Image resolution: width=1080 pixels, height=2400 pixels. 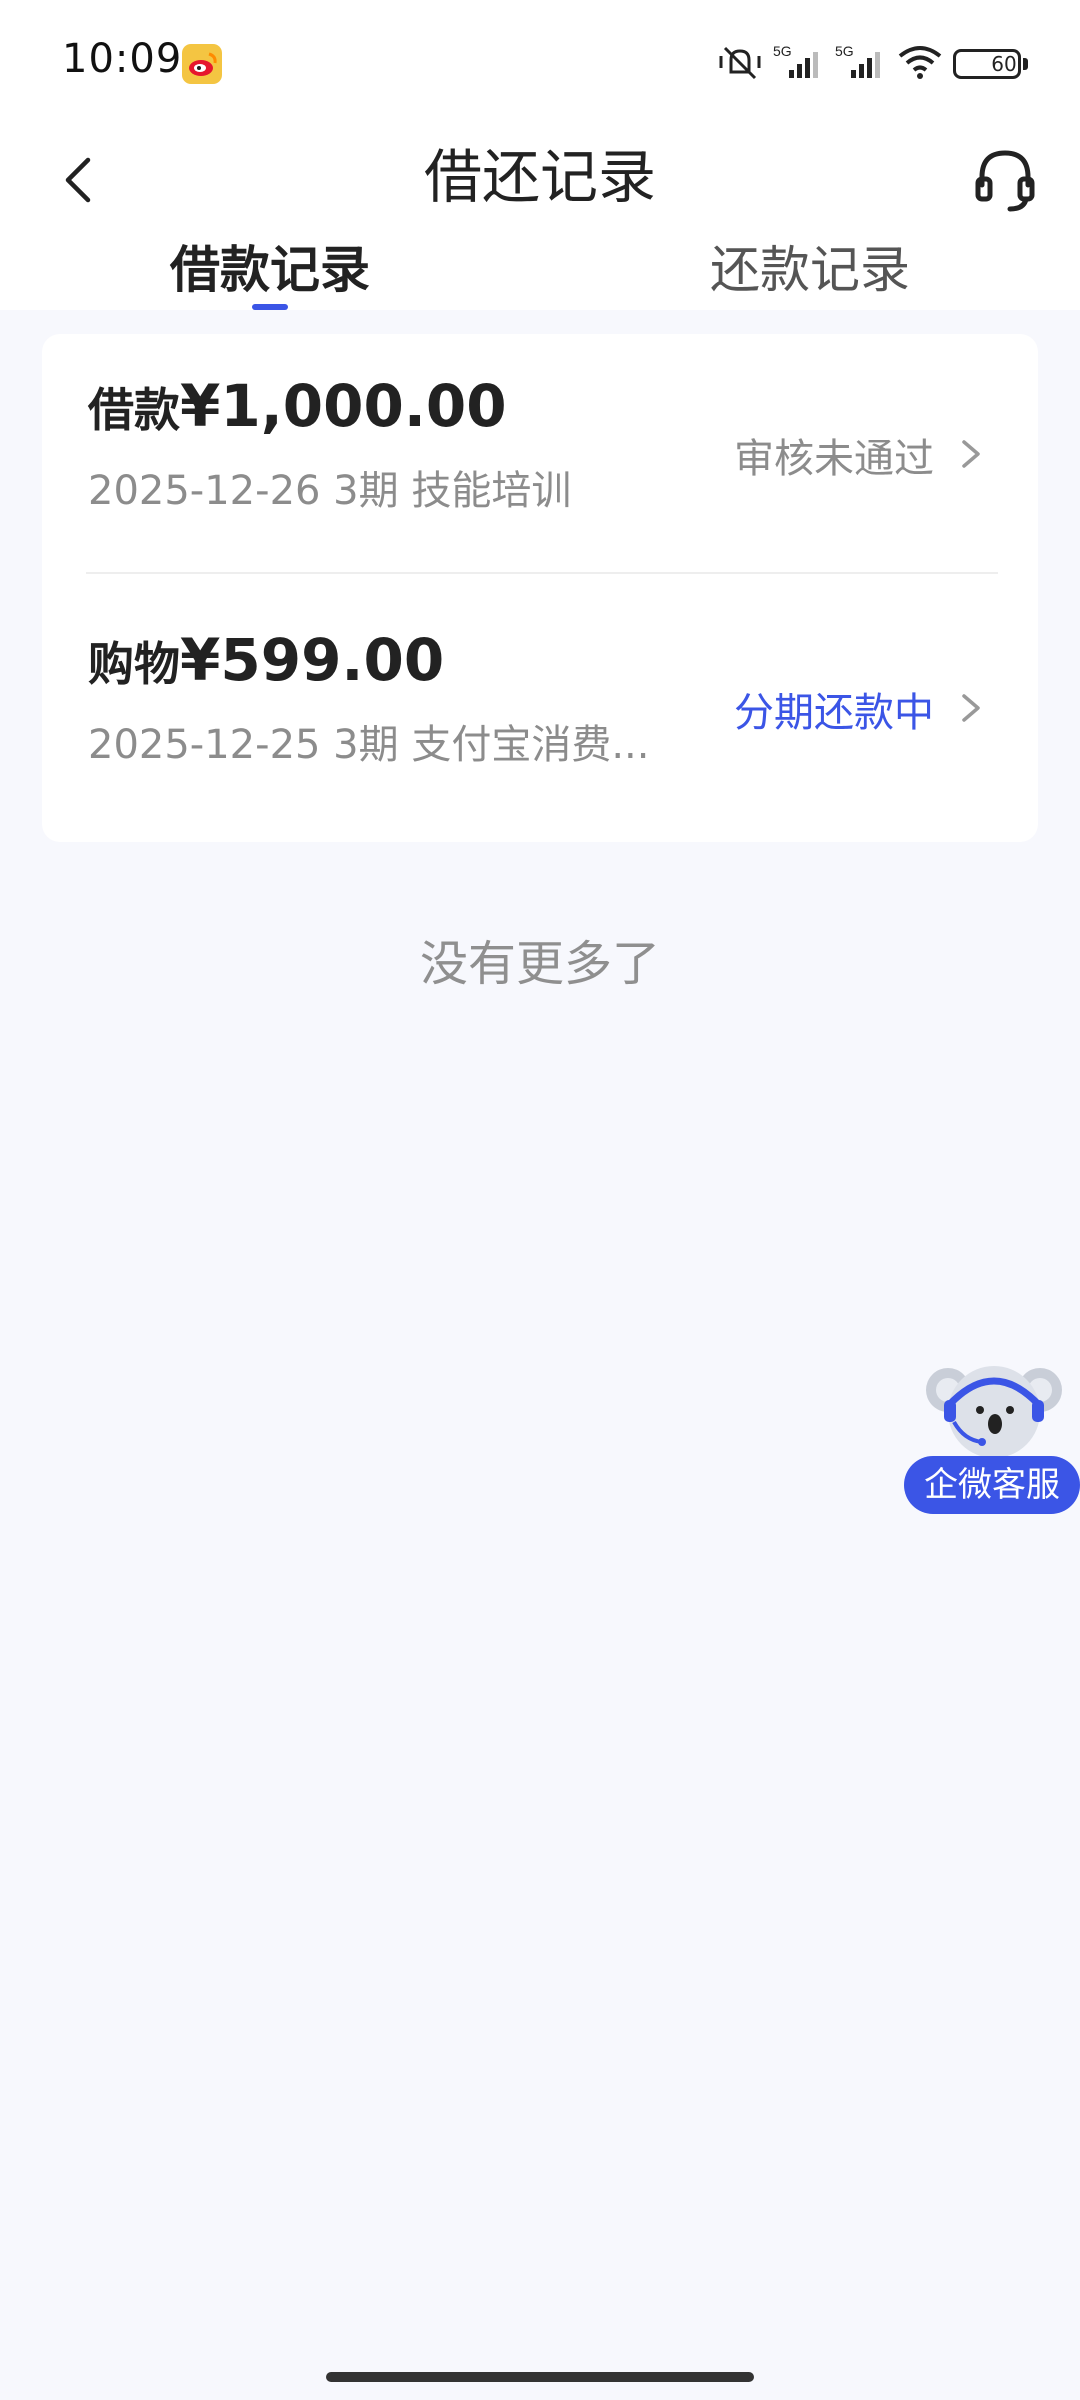 I want to click on weibo-icon, so click(x=202, y=64).